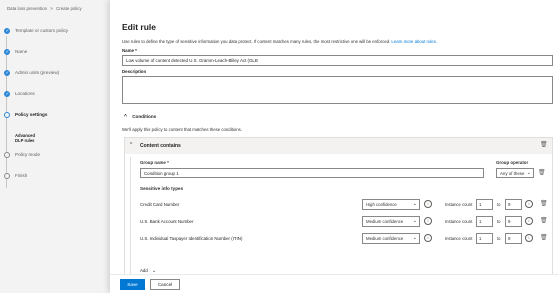 The image size is (559, 293). What do you see at coordinates (27, 8) in the screenshot?
I see `breadcrumb-item-dlp: Data loss prevention` at bounding box center [27, 8].